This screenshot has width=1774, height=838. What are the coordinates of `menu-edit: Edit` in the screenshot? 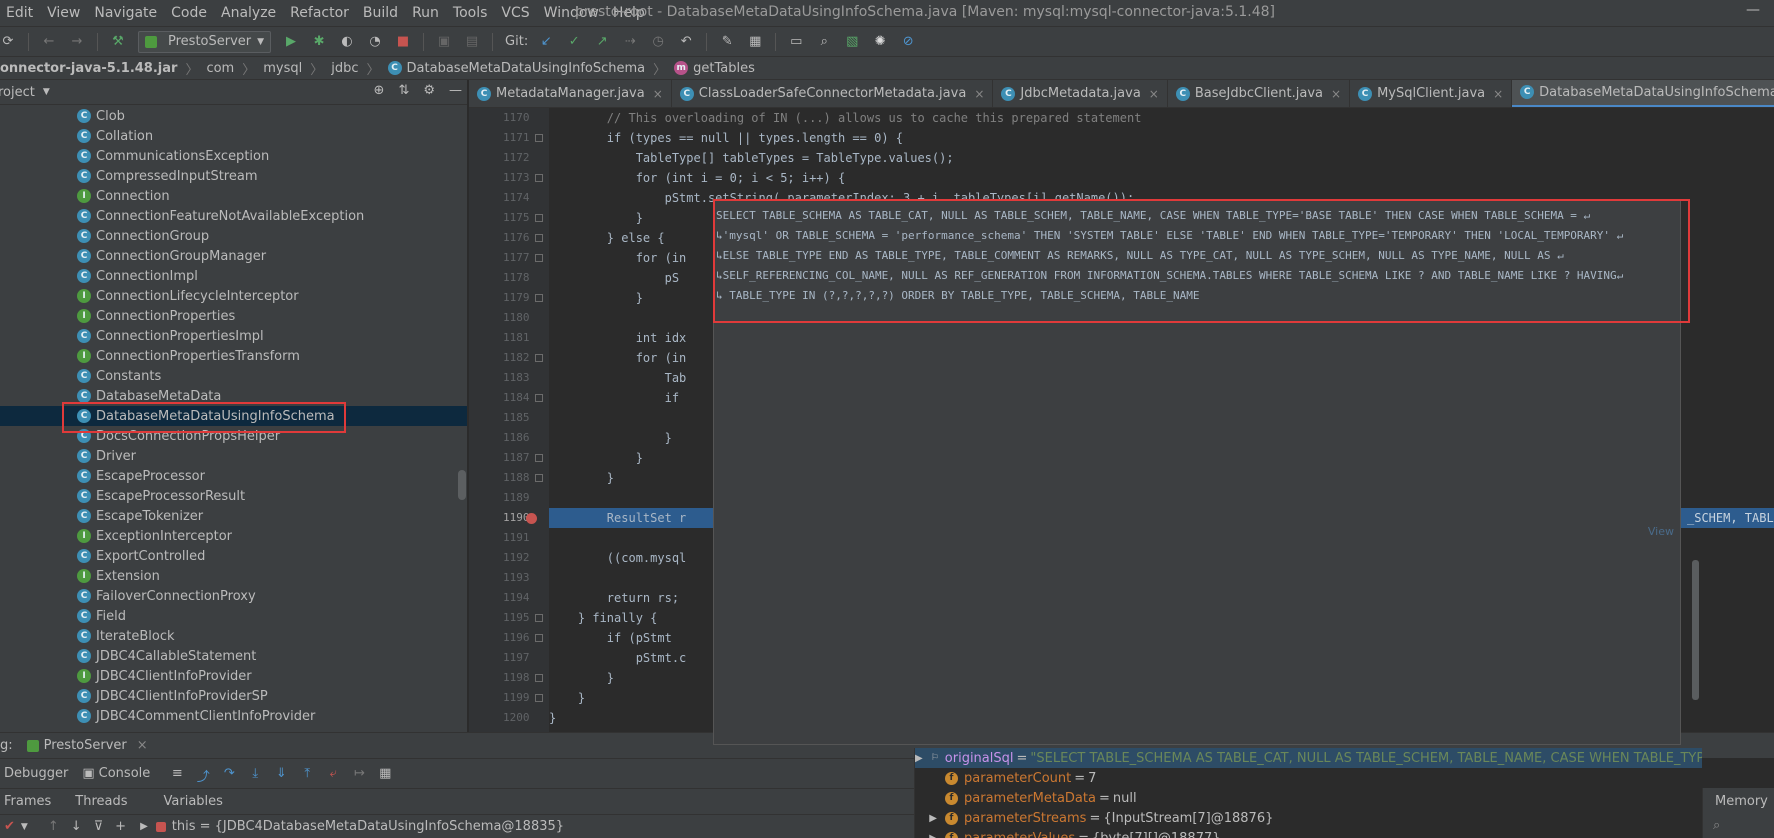 It's located at (20, 13).